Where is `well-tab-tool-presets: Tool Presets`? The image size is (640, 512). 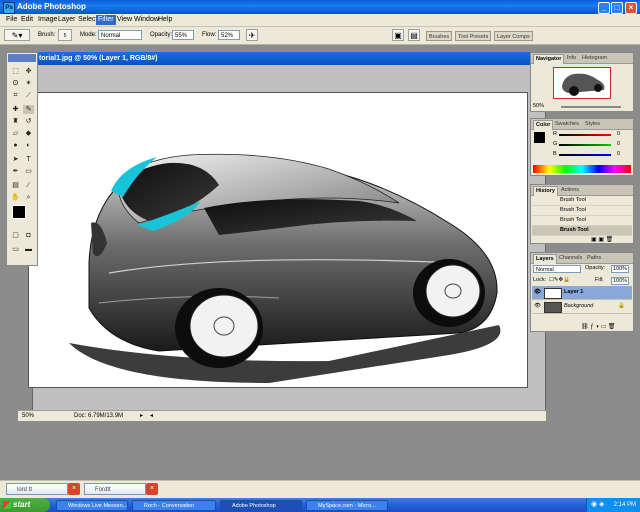
well-tab-tool-presets: Tool Presets is located at coordinates (473, 36).